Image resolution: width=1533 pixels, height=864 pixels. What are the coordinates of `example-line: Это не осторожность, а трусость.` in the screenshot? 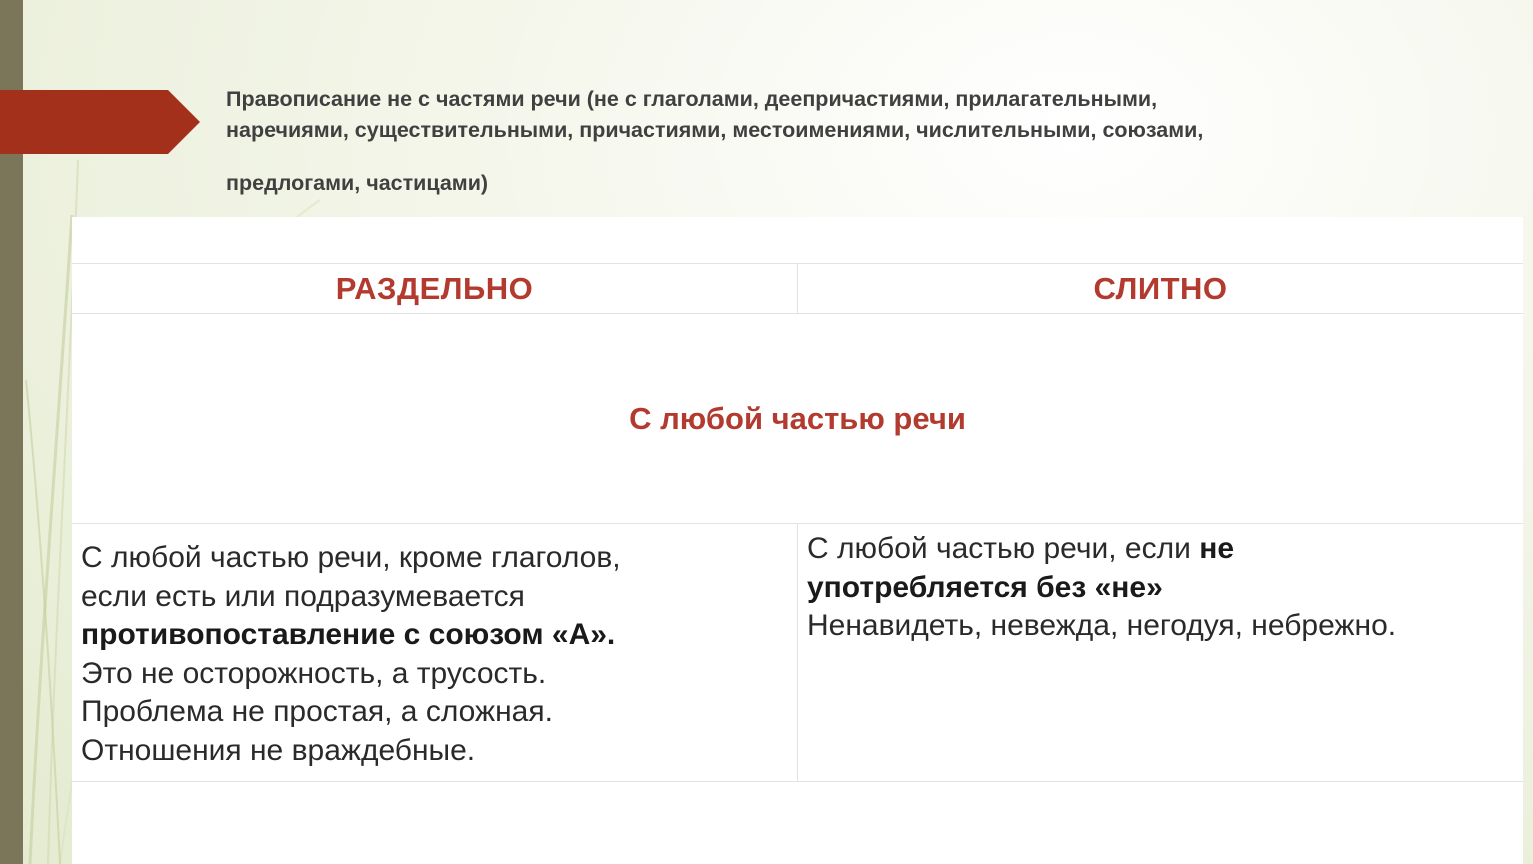 It's located at (314, 673).